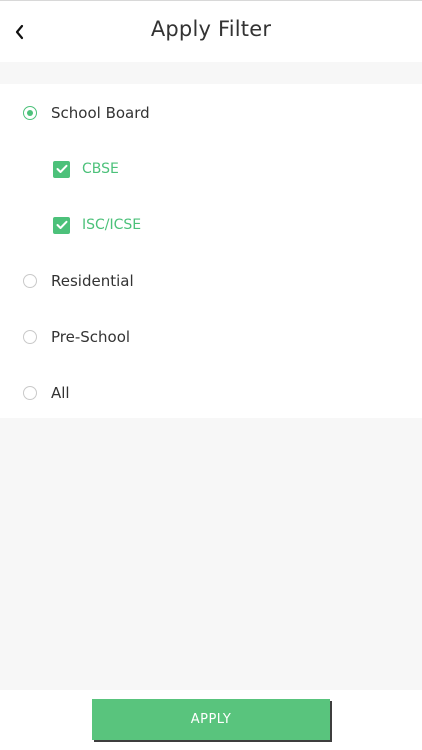 This screenshot has width=422, height=750. I want to click on page-title: Apply Filter, so click(211, 29).